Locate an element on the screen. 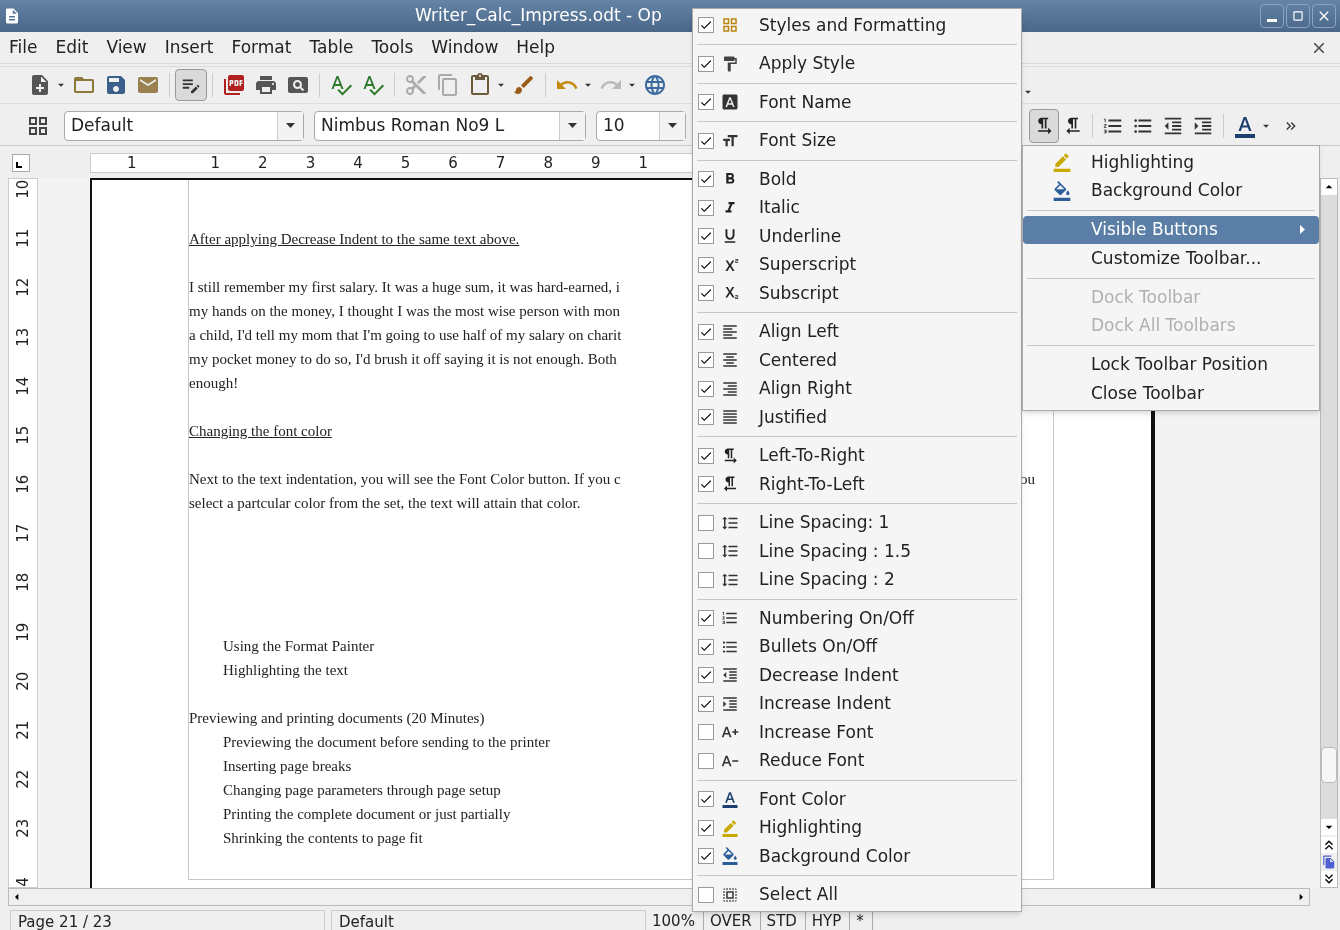  maximize-button is located at coordinates (1298, 16).